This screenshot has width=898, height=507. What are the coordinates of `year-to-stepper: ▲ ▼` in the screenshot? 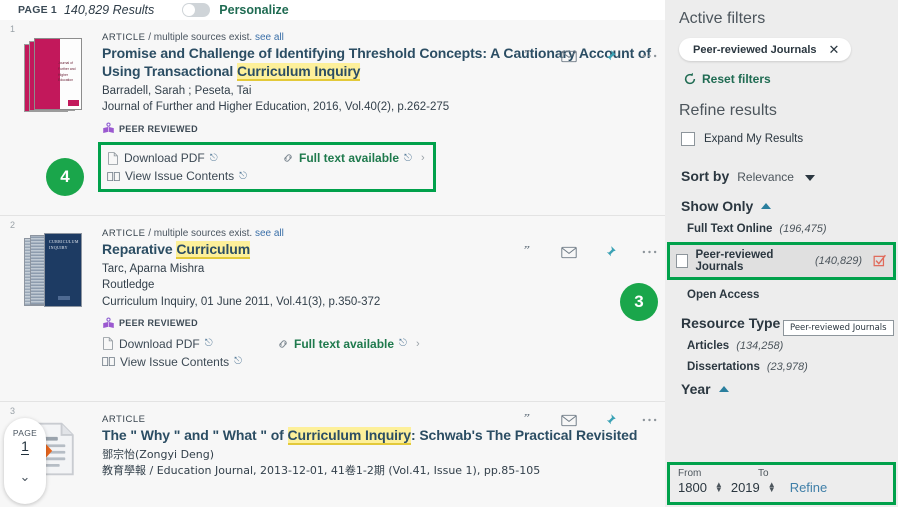 It's located at (772, 486).